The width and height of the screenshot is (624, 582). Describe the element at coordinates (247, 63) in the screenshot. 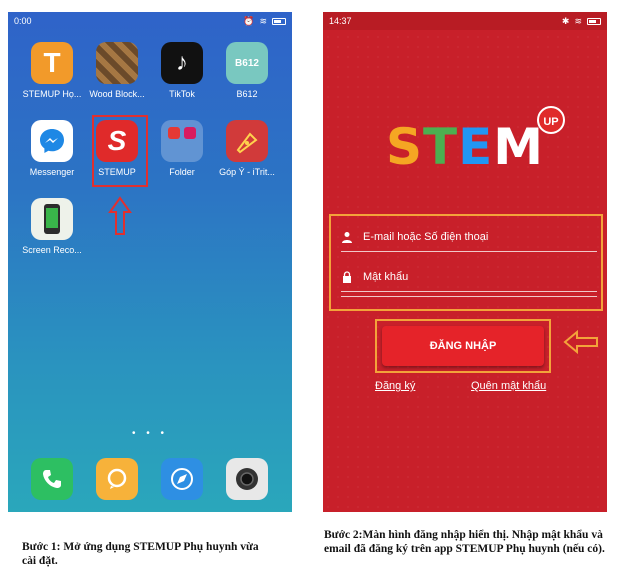

I see `b612-icon: B612` at that location.